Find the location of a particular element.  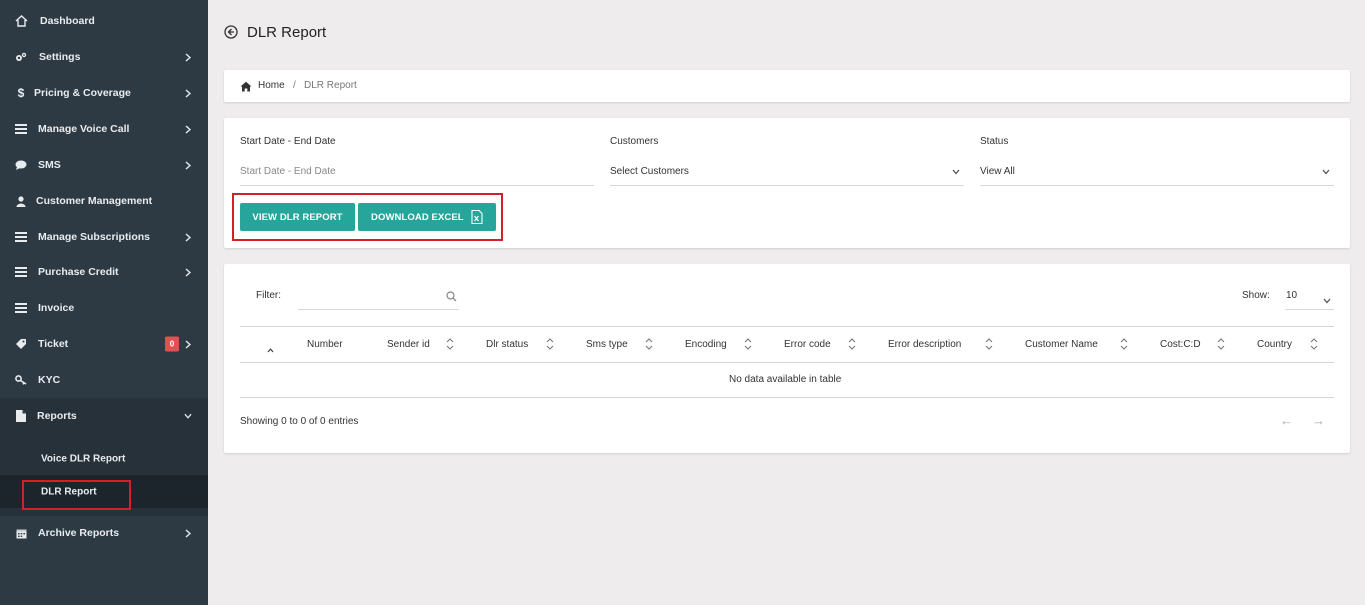

sort-asc-icon is located at coordinates (270, 349).